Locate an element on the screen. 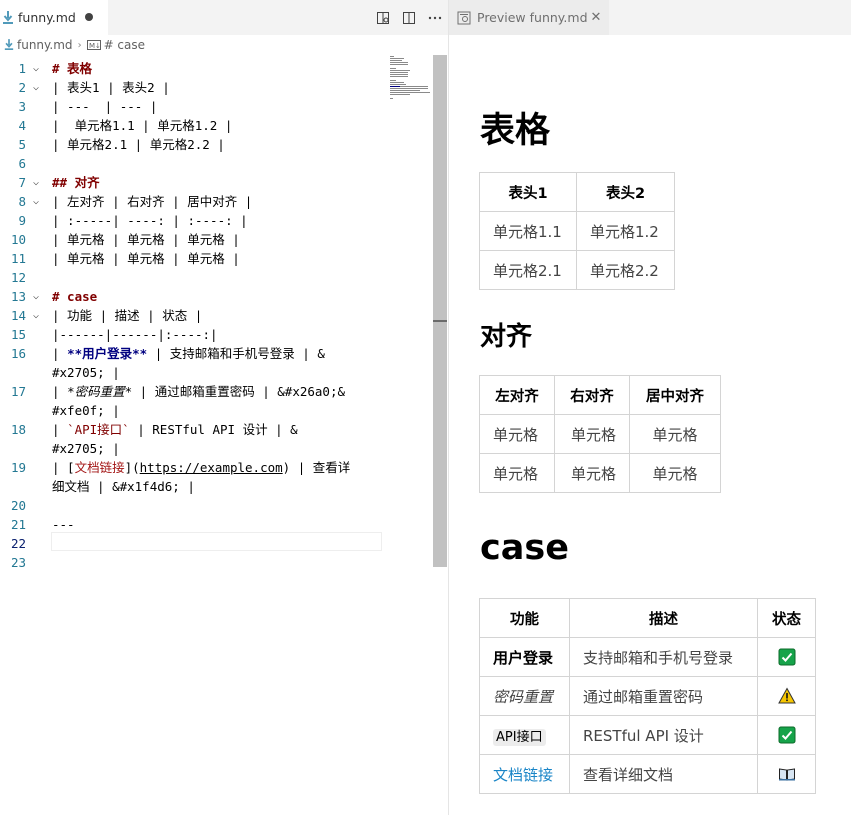 The image size is (851, 815). code-token: | 支持邮箱和手机号登录 | & is located at coordinates (236, 353).